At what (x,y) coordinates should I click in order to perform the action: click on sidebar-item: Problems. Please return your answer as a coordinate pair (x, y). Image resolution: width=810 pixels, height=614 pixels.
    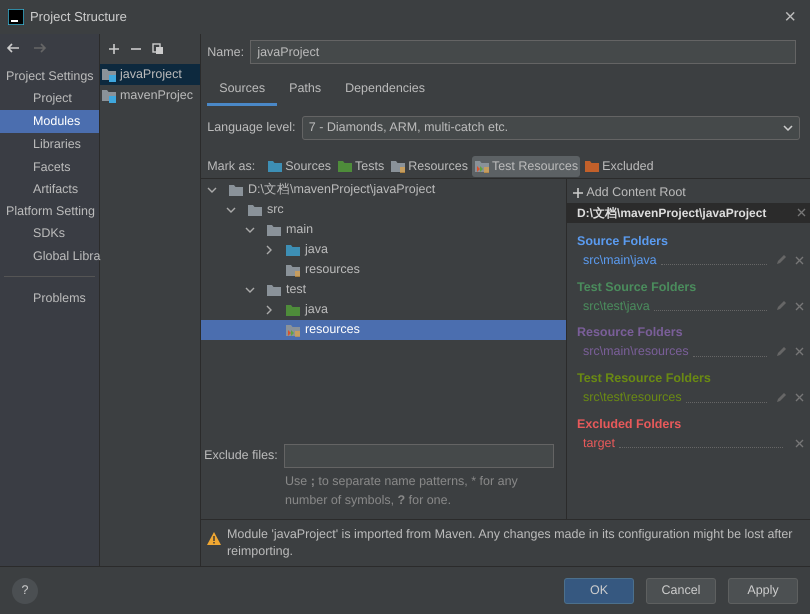
    Looking at the image, I should click on (49, 298).